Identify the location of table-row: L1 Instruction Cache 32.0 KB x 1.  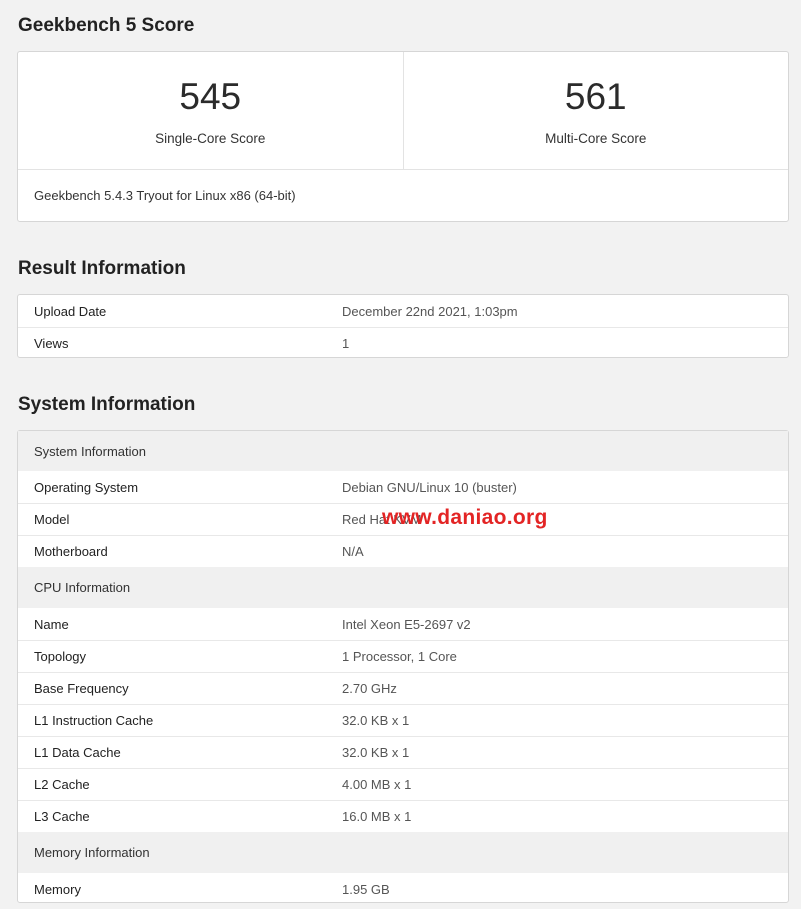
(403, 720).